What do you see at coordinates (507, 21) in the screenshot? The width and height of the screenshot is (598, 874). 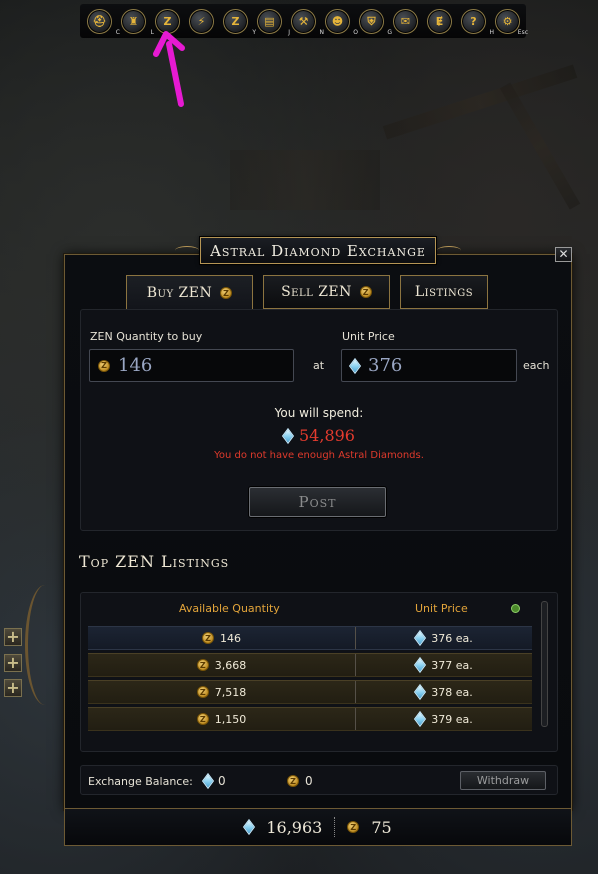 I see `hotbar-glyph: ⚙` at bounding box center [507, 21].